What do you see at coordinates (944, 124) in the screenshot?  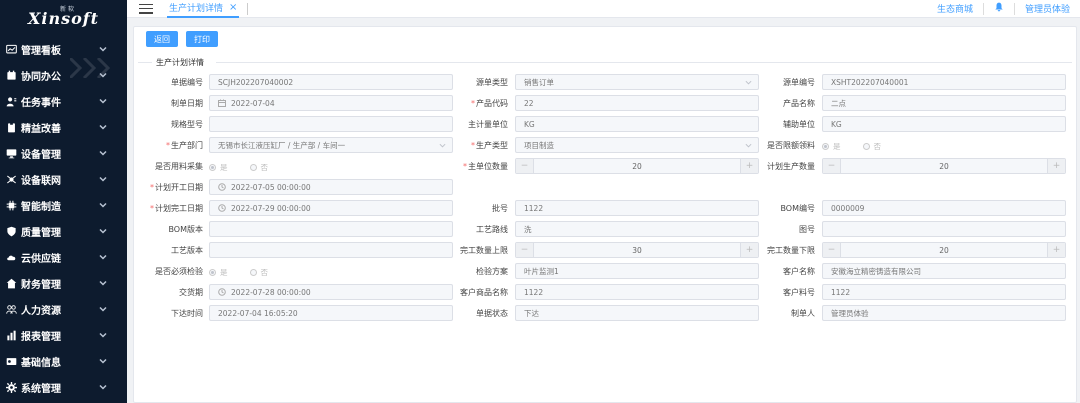 I see `aux-unit-field: KG` at bounding box center [944, 124].